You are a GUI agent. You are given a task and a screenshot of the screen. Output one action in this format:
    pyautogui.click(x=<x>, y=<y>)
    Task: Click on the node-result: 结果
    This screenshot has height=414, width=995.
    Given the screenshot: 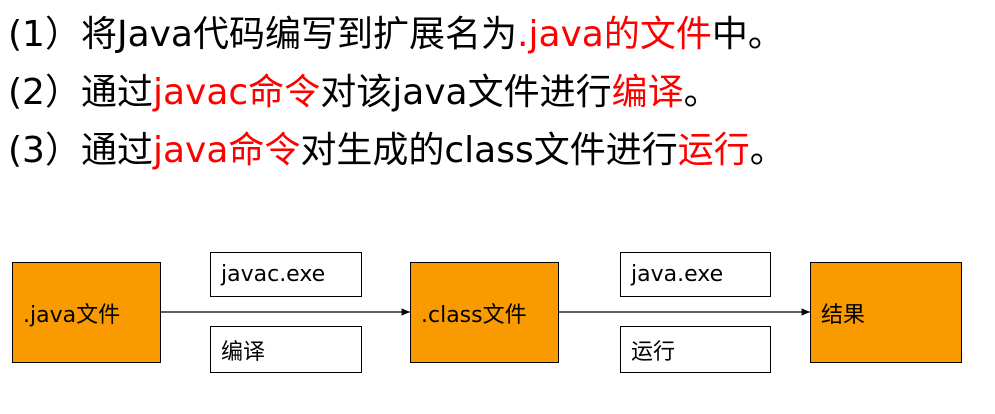 What is the action you would take?
    pyautogui.click(x=886, y=312)
    